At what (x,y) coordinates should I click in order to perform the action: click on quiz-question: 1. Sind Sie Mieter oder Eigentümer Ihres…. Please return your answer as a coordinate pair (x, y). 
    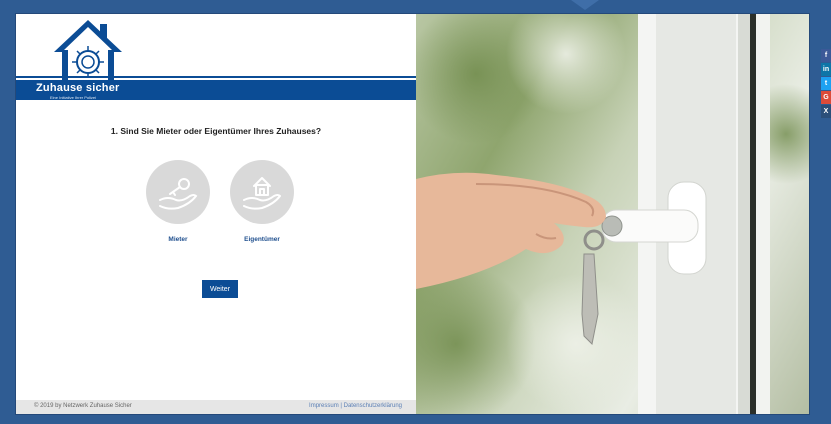
    Looking at the image, I should click on (216, 131).